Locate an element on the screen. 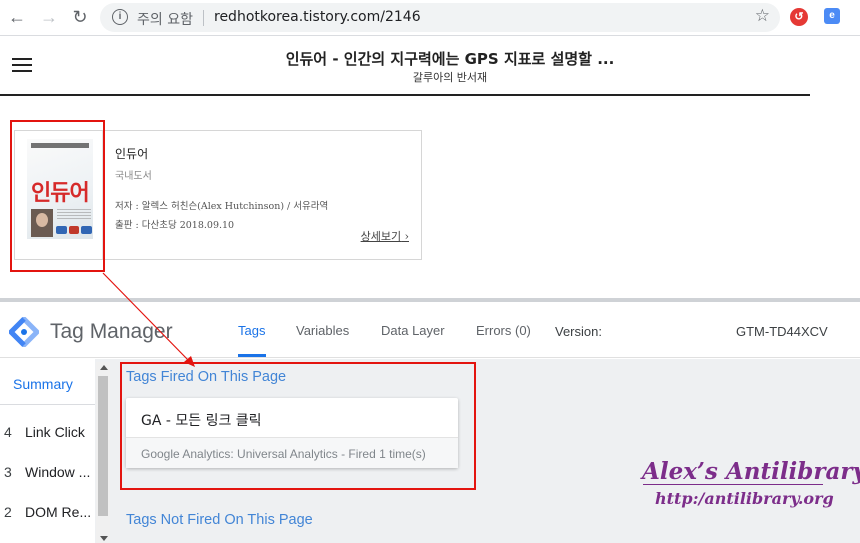 The image size is (860, 543). tab-data-layer: Data Layer is located at coordinates (413, 330).